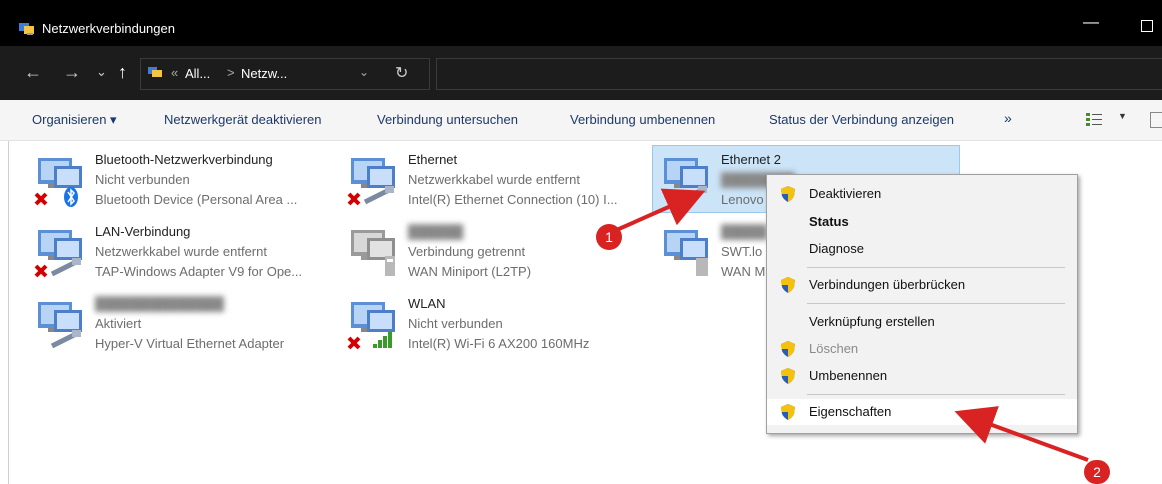 The height and width of the screenshot is (484, 1162). Describe the element at coordinates (922, 349) in the screenshot. I see `menu-item-delete: Löschen` at that location.